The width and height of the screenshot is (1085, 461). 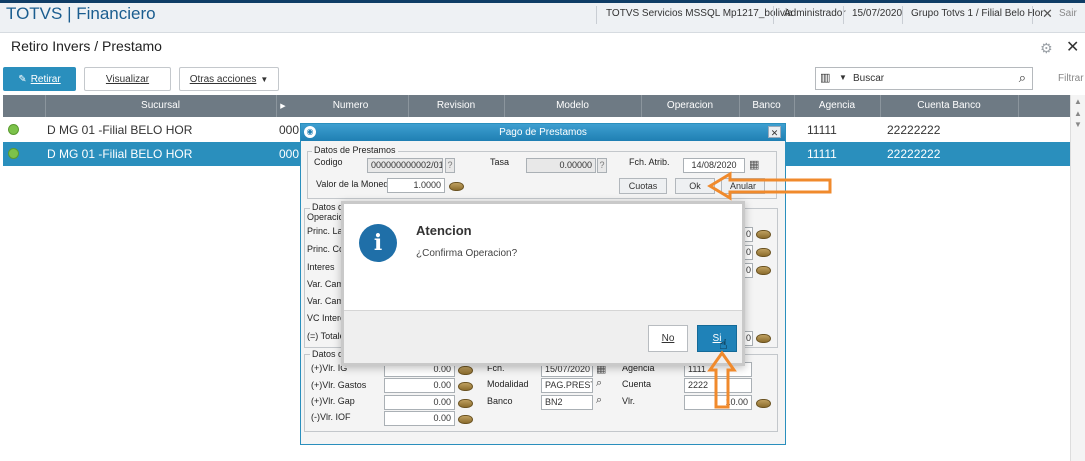 What do you see at coordinates (868, 78) in the screenshot?
I see `search-input: Buscar` at bounding box center [868, 78].